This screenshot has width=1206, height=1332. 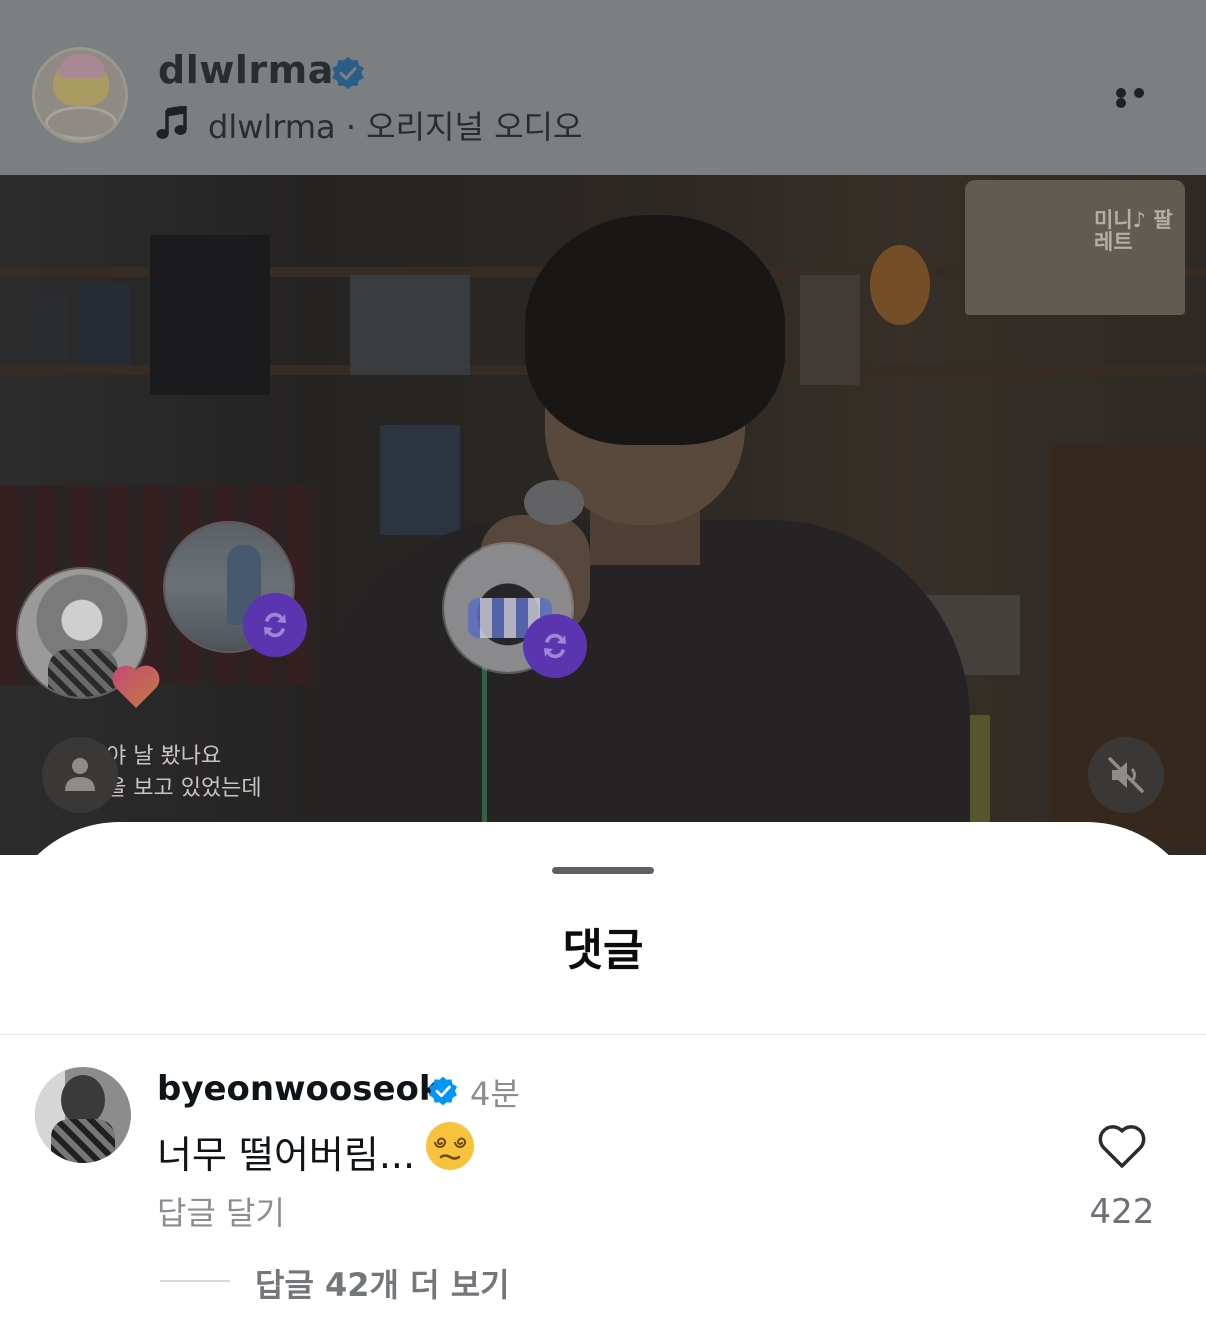 I want to click on speaker-muted-icon, so click(x=1126, y=775).